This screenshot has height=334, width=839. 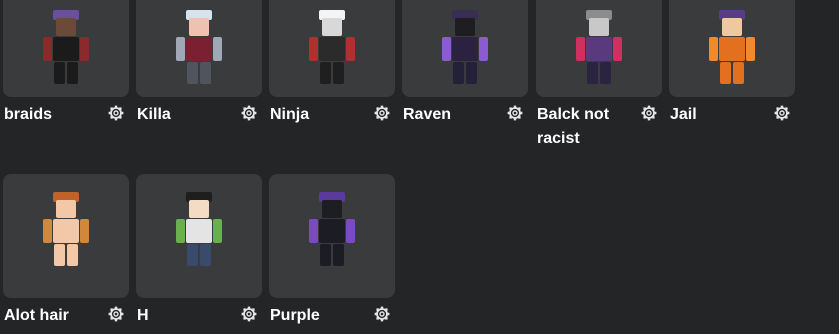 I want to click on outfit-name: Balck not racist, so click(x=573, y=126).